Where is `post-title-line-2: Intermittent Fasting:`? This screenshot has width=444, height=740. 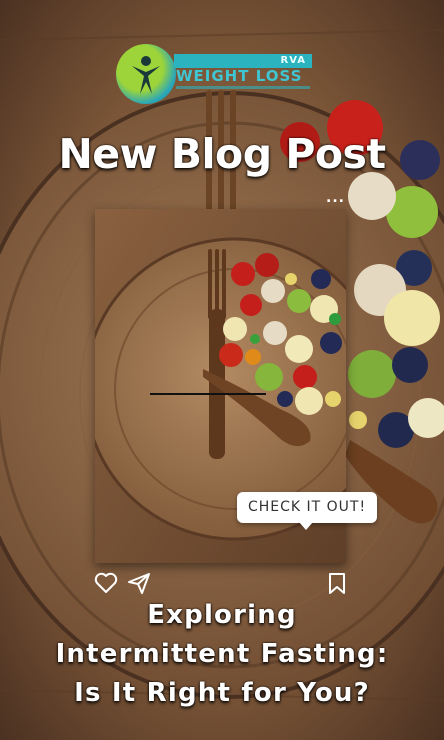
post-title-line-2: Intermittent Fasting: is located at coordinates (222, 654).